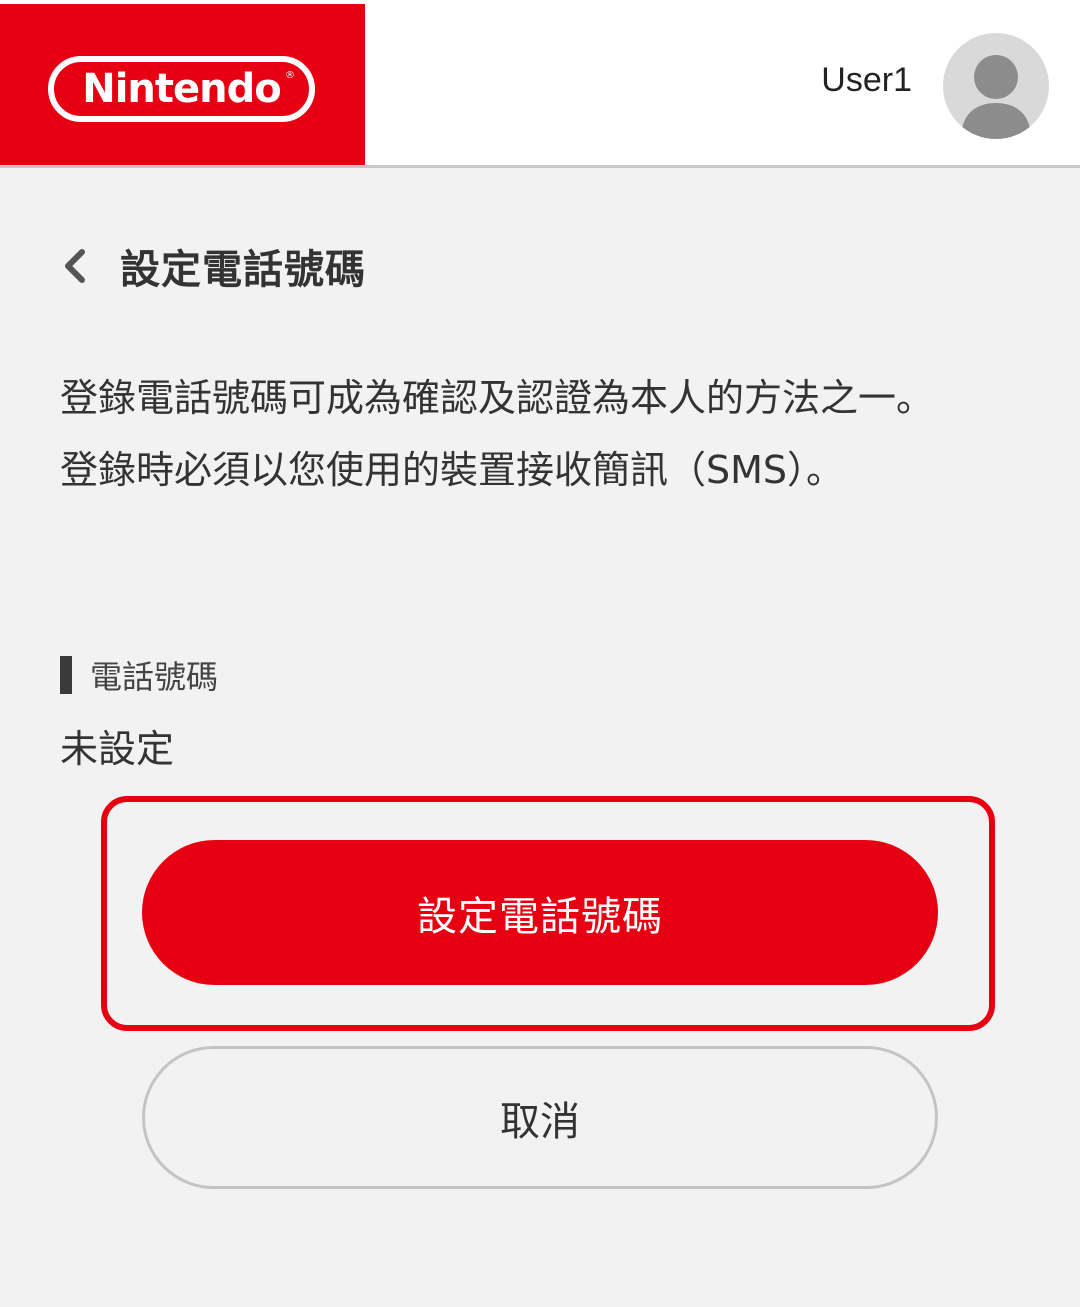 The image size is (1080, 1307). Describe the element at coordinates (290, 75) in the screenshot. I see `registered-mark: ®` at that location.